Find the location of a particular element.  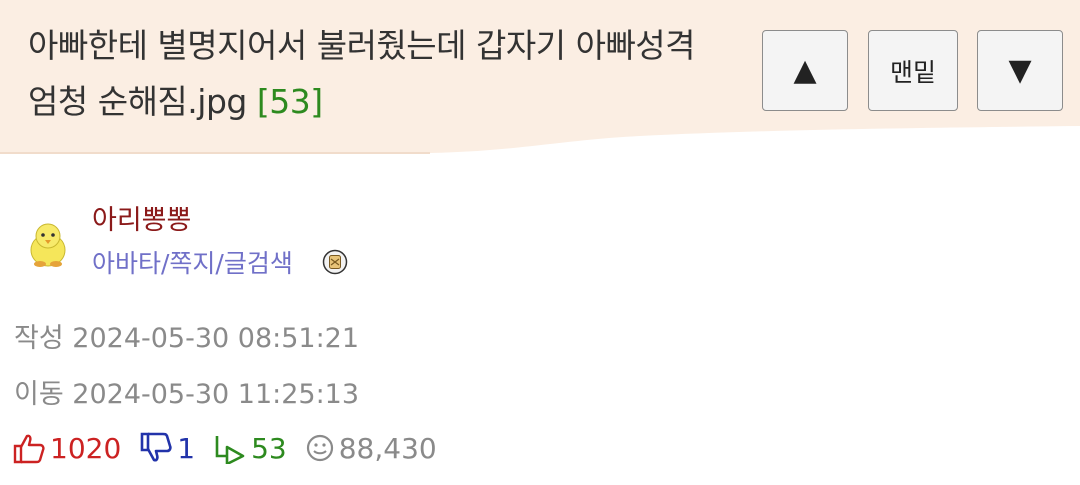

created-label: 작성 is located at coordinates (39, 338).